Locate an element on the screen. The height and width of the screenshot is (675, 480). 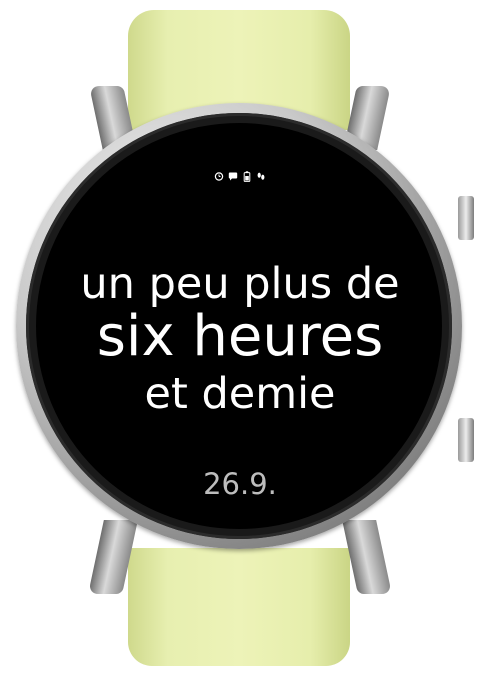
status-icons is located at coordinates (240, 176).